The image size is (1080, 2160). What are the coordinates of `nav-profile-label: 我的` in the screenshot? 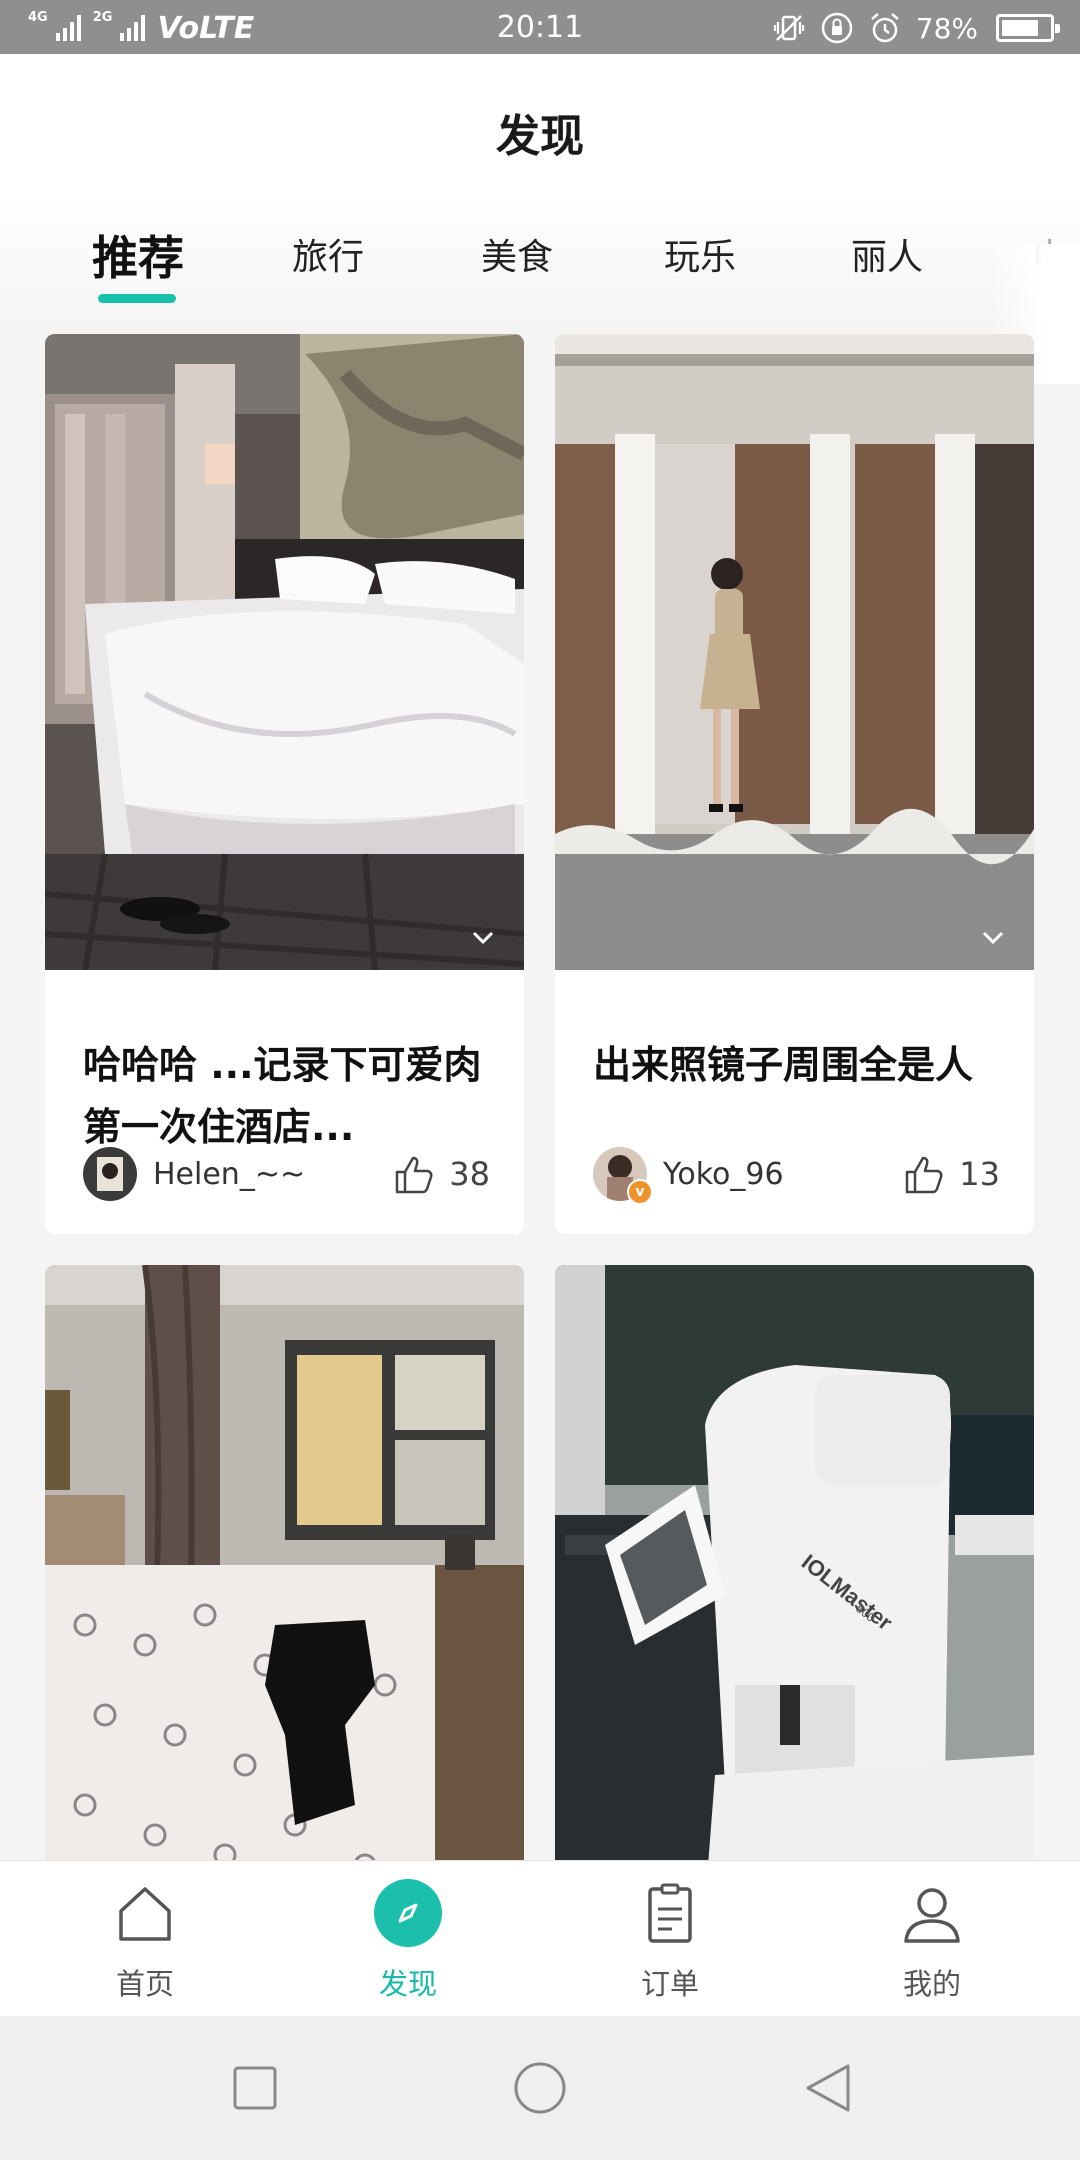 It's located at (931, 1984).